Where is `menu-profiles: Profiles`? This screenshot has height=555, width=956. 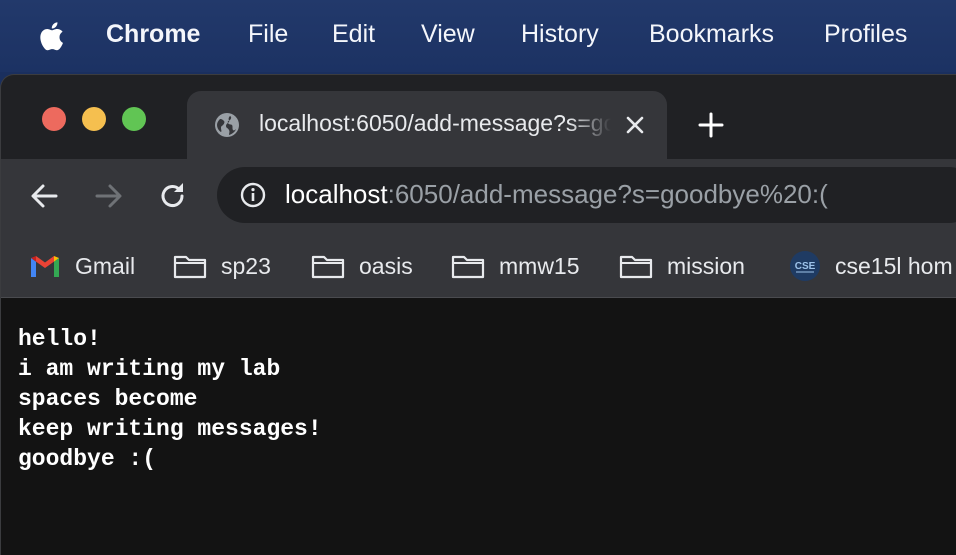 menu-profiles: Profiles is located at coordinates (865, 34).